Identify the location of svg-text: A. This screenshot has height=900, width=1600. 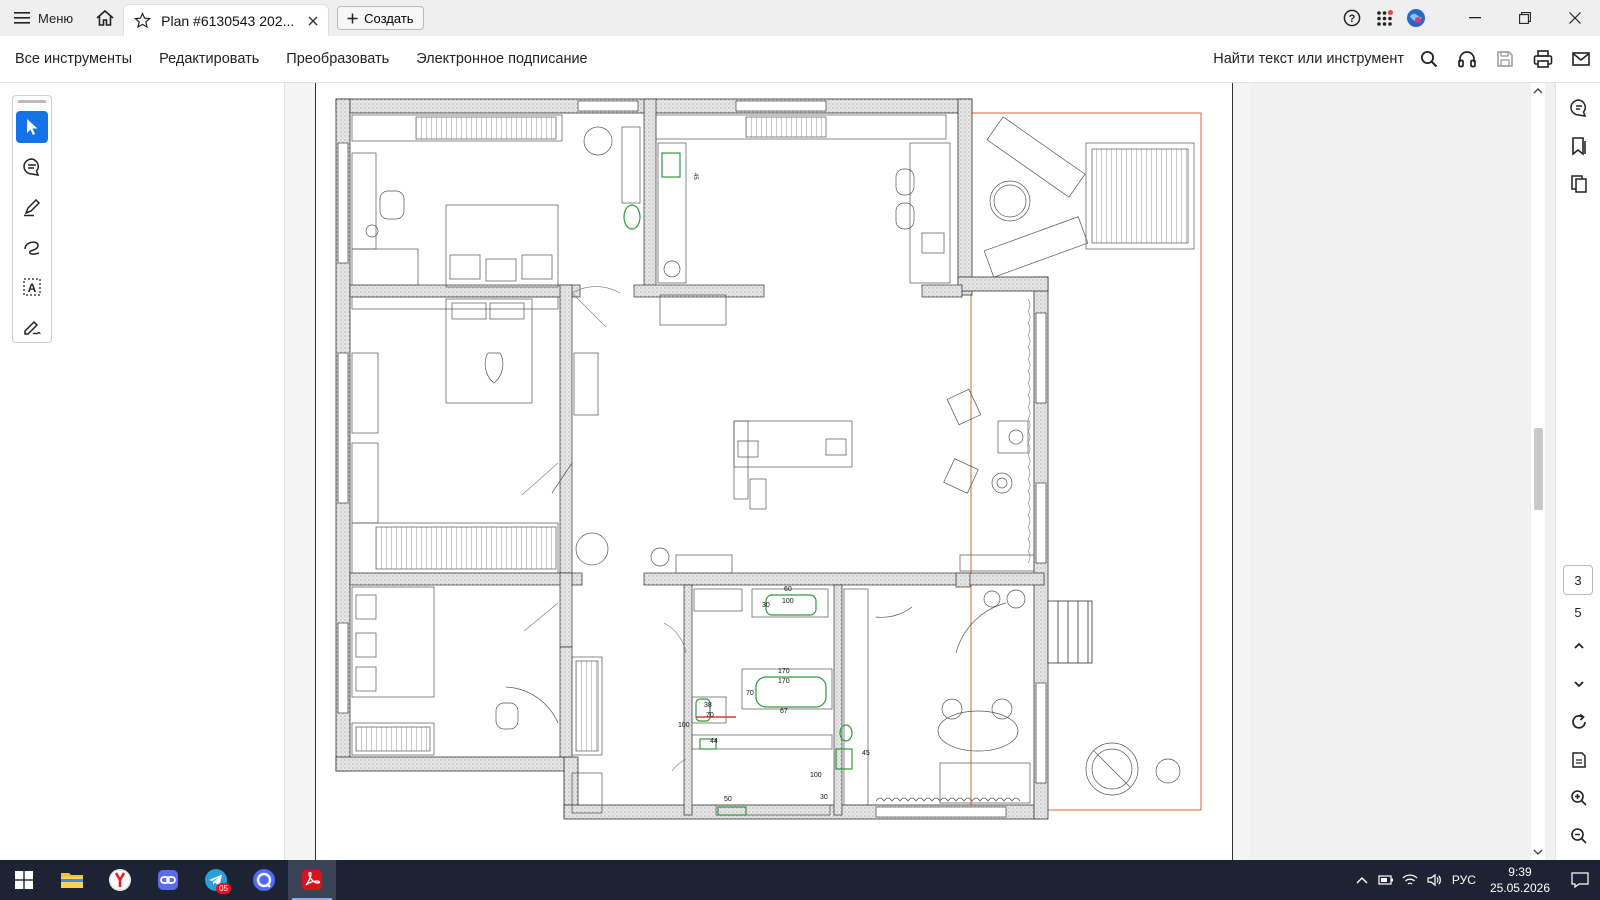
(32, 288).